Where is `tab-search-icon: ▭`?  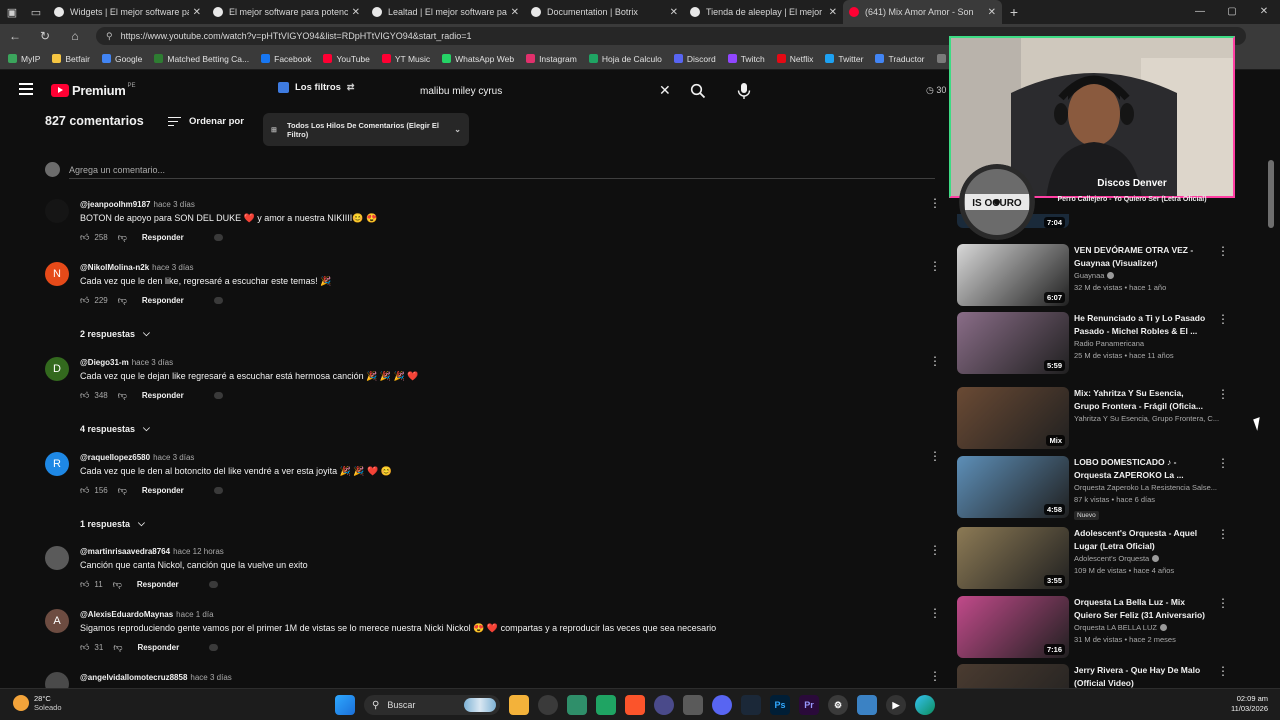
tab-search-icon: ▭ is located at coordinates (36, 12).